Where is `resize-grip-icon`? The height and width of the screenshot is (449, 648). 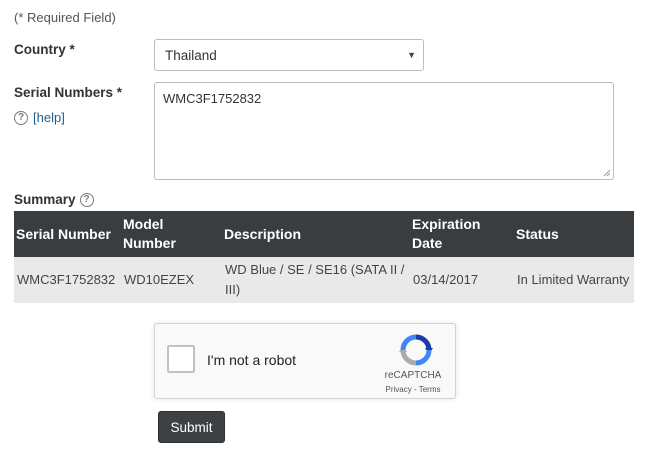
resize-grip-icon is located at coordinates (607, 173).